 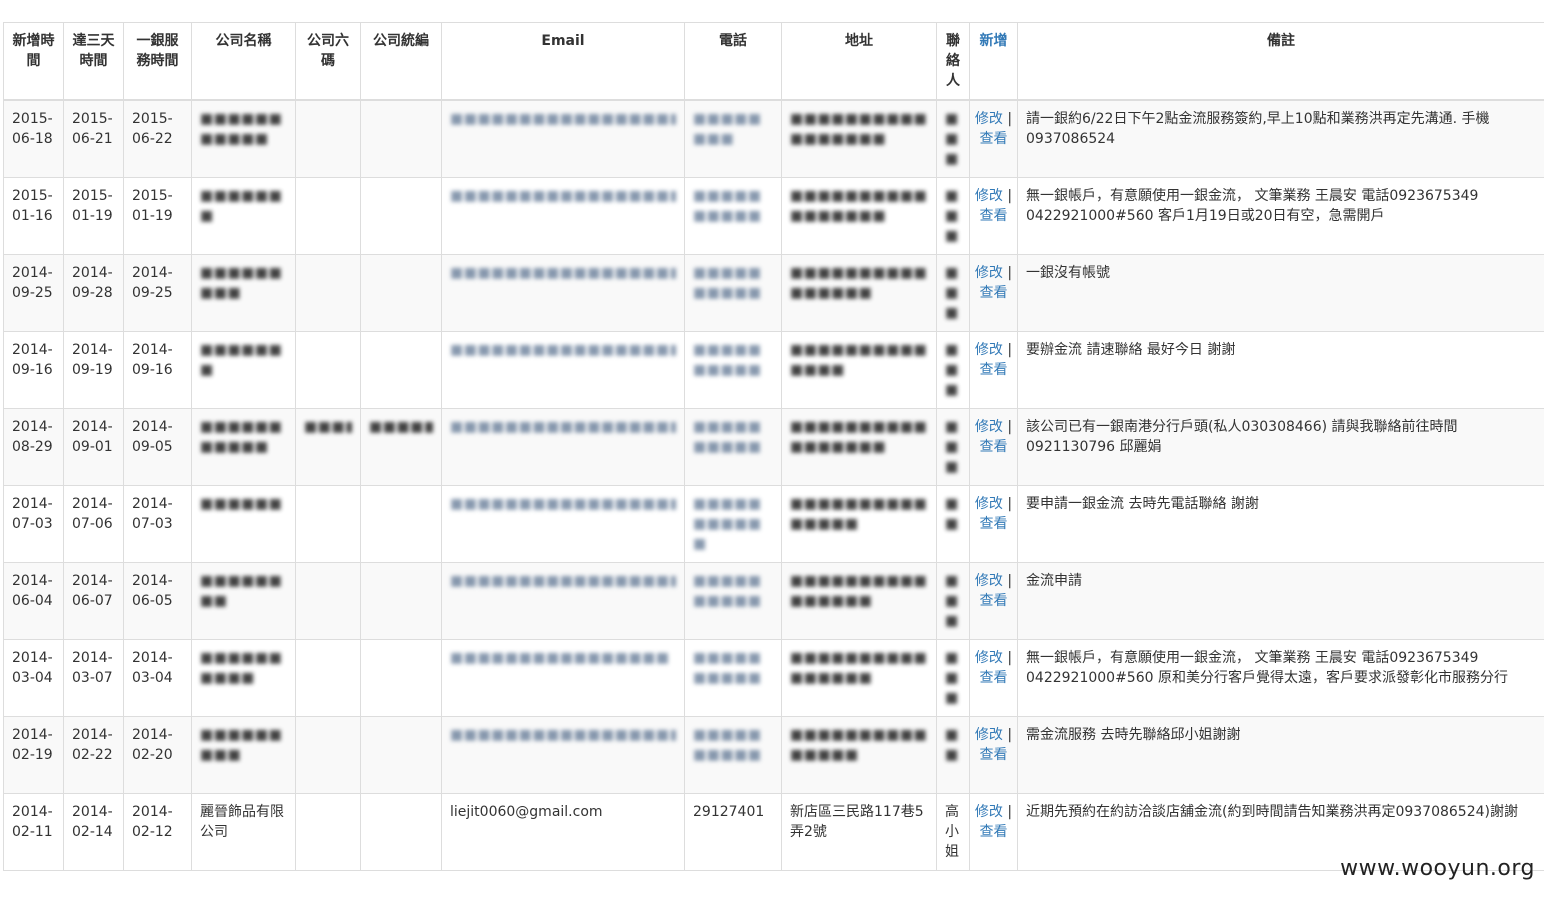 What do you see at coordinates (994, 41) in the screenshot?
I see `add-record-link: 新增` at bounding box center [994, 41].